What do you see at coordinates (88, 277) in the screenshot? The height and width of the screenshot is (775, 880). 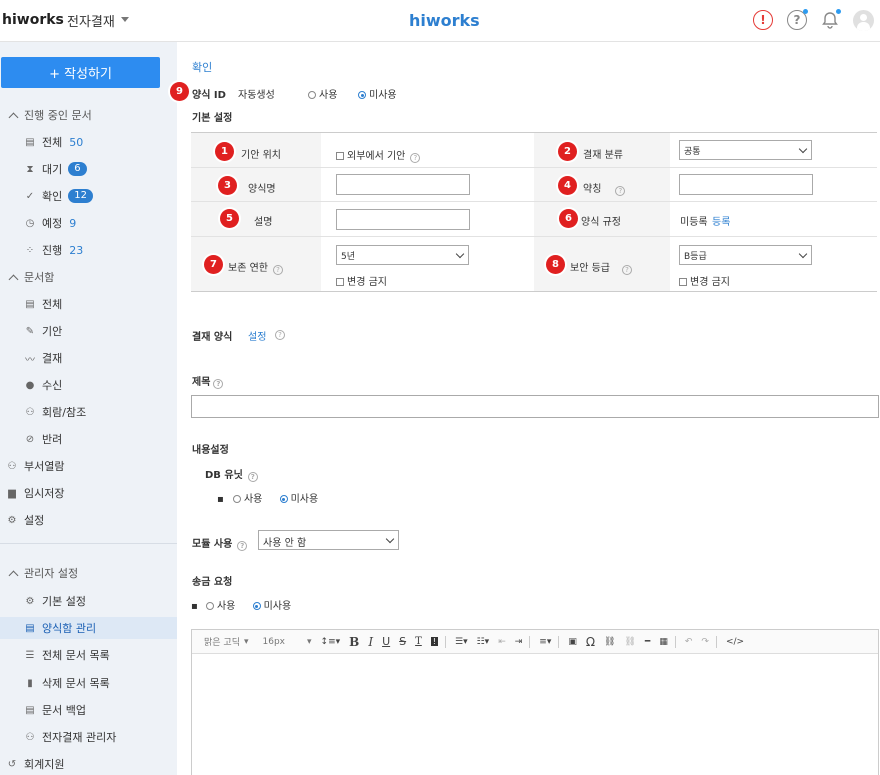 I see `section-docbox: 문서함` at bounding box center [88, 277].